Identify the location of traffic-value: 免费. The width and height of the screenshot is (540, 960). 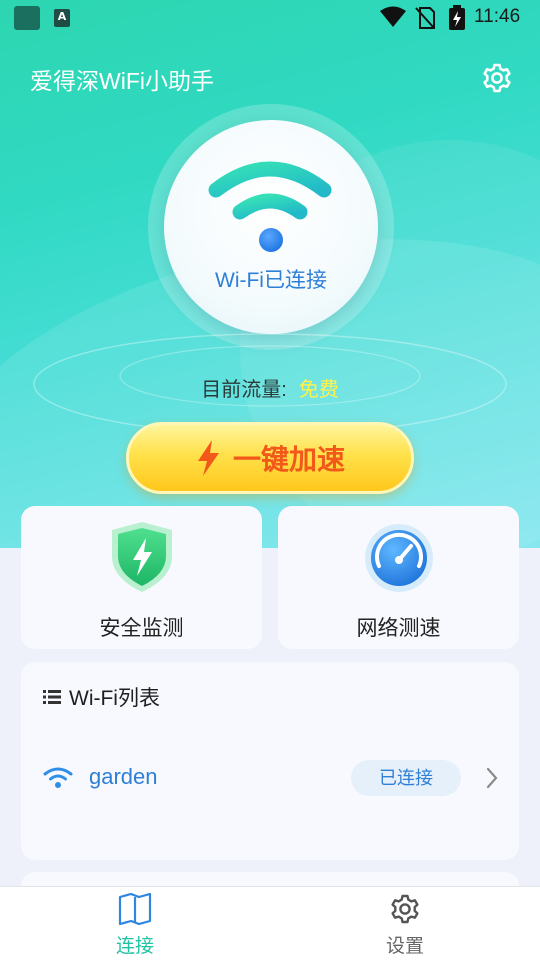
(318, 390).